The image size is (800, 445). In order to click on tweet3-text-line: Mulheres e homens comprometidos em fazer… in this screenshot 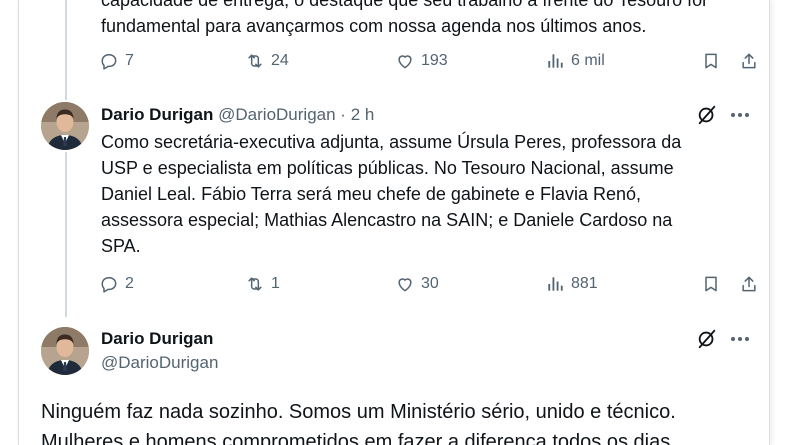, I will do `click(358, 438)`.